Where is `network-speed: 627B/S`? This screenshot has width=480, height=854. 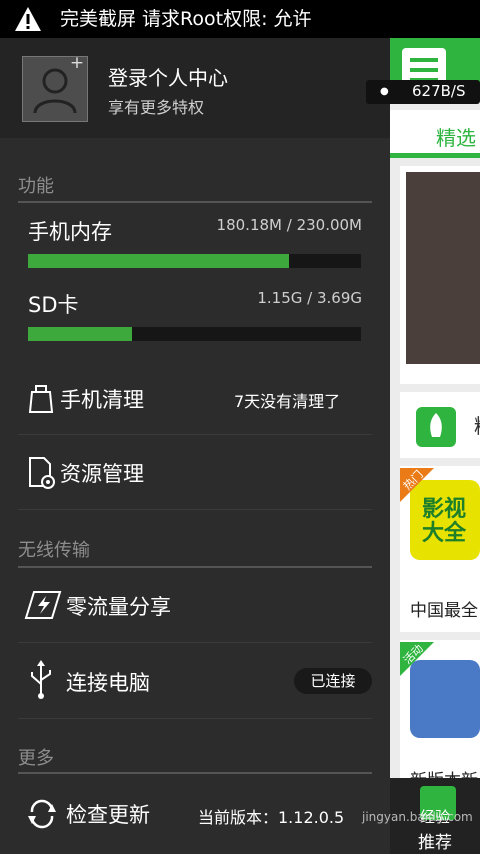 network-speed: 627B/S is located at coordinates (439, 91).